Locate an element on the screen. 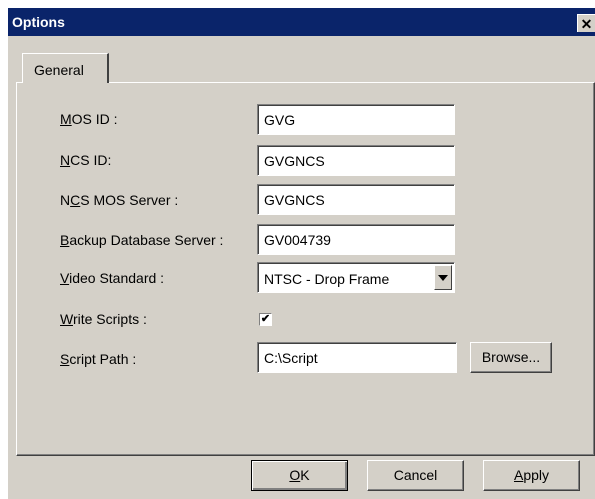  backup-db-server-field: GV004739 is located at coordinates (356, 239).